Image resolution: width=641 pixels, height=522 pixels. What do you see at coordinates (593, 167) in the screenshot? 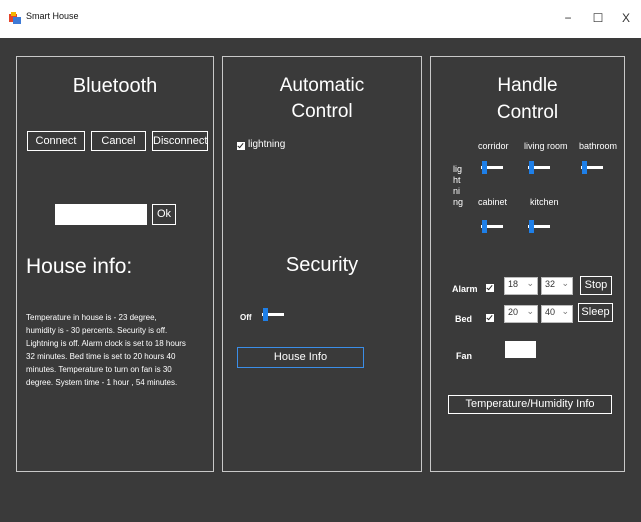
I see `bathroom-light-slider` at bounding box center [593, 167].